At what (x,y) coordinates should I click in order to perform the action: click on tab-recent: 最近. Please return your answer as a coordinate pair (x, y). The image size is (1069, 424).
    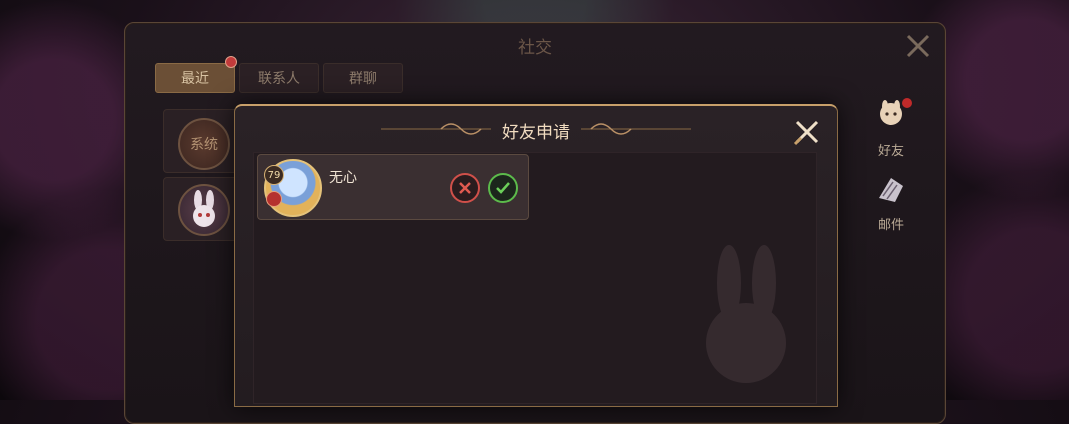
    Looking at the image, I should click on (195, 78).